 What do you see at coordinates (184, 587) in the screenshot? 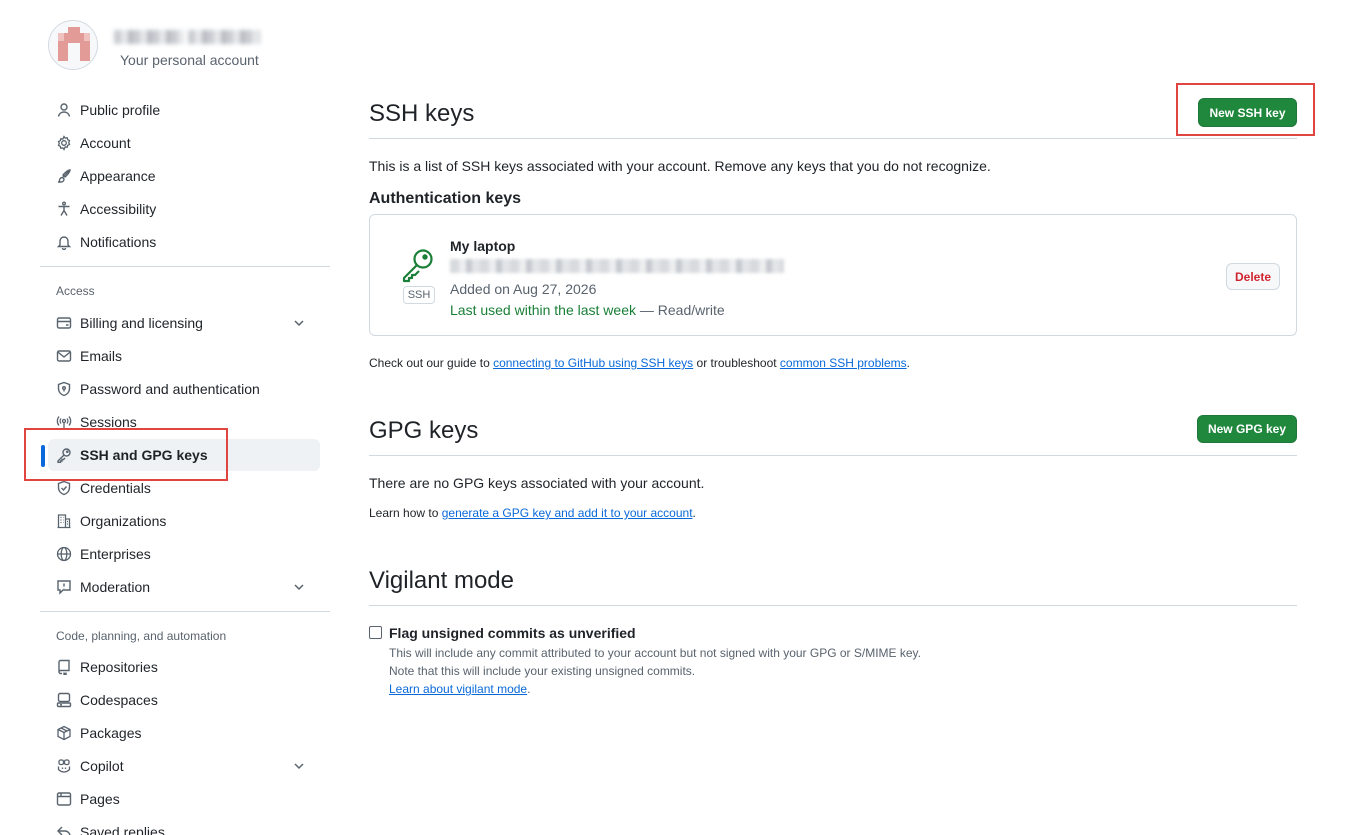
I see `sidebar-item-moderation: Moderation` at bounding box center [184, 587].